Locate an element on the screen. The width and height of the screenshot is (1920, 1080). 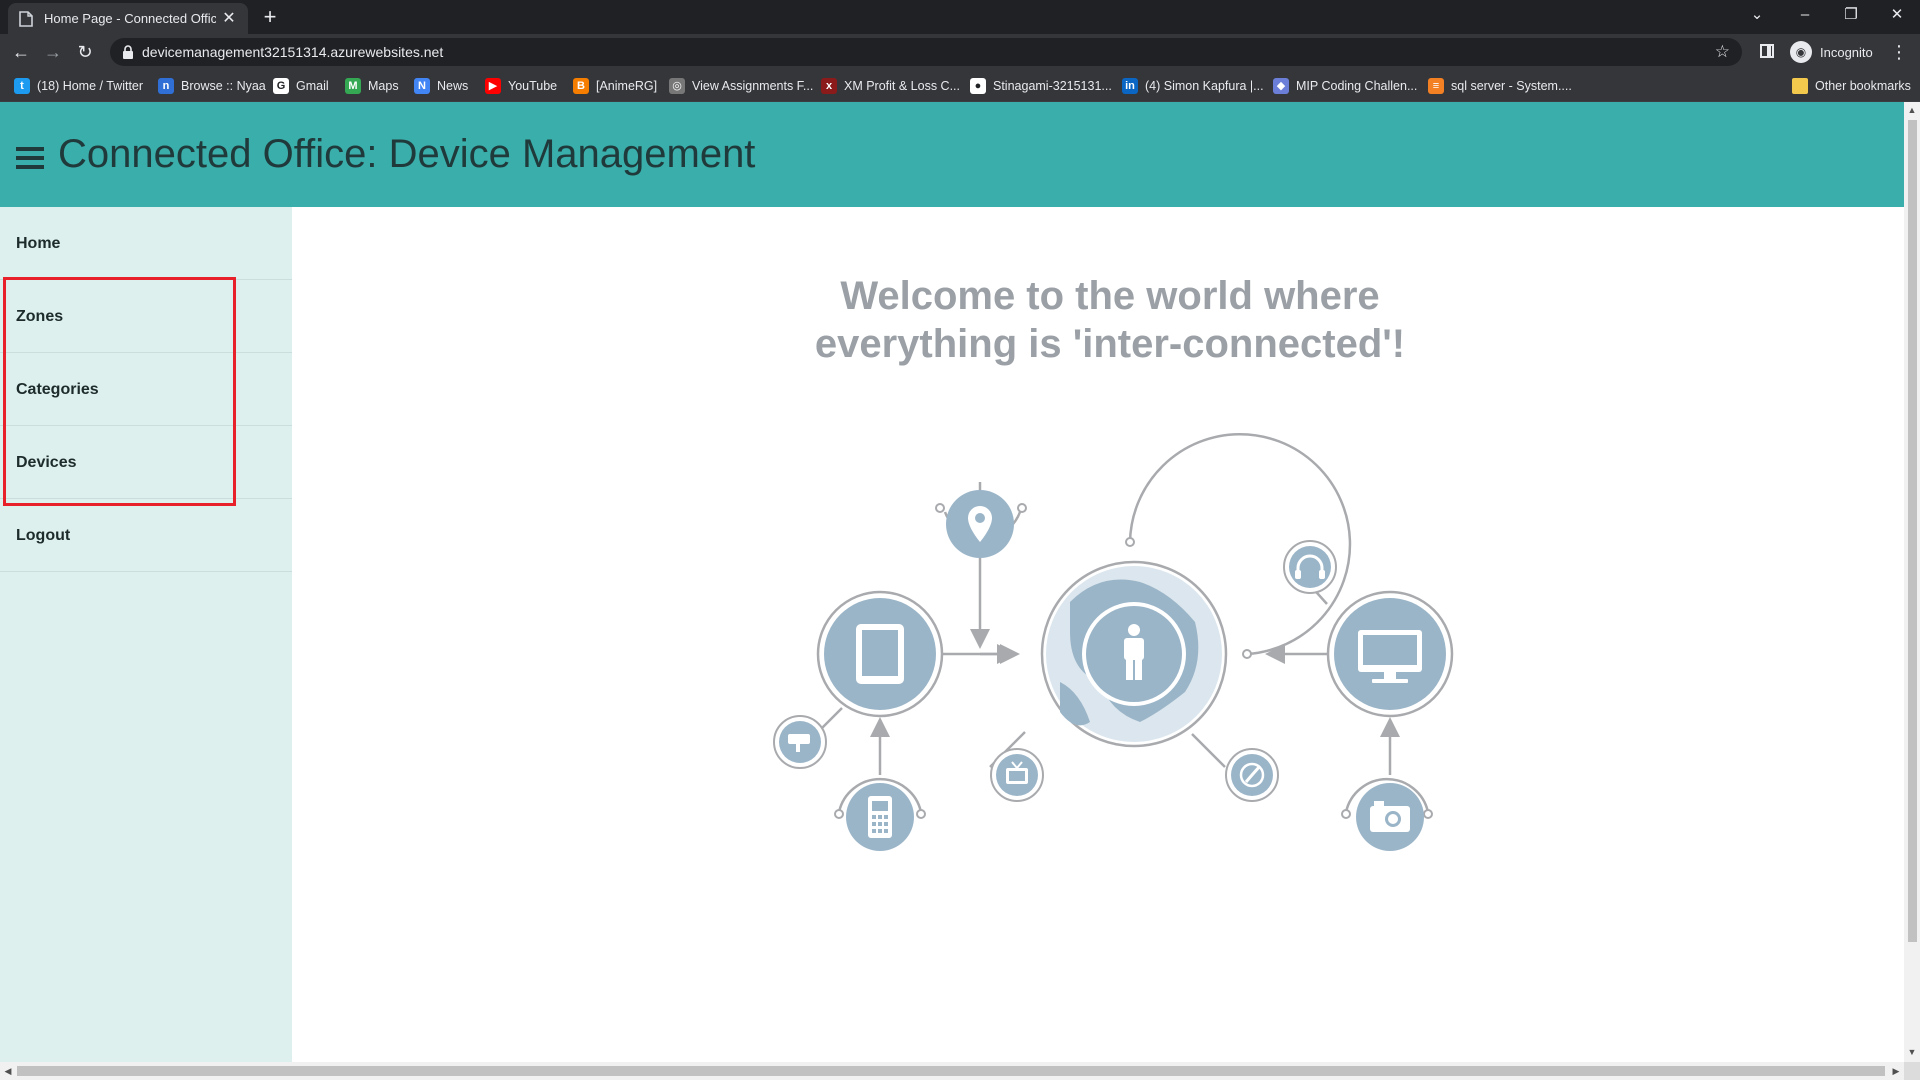
sidebar-item-home: Home is located at coordinates (146, 243).